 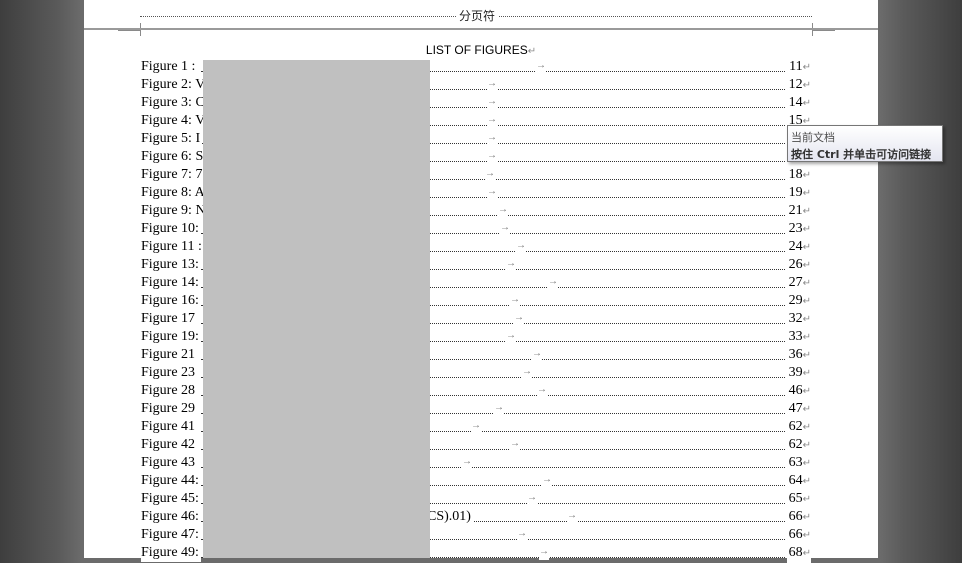 What do you see at coordinates (172, 139) in the screenshot?
I see `toc-entry-label: Figure 5: I` at bounding box center [172, 139].